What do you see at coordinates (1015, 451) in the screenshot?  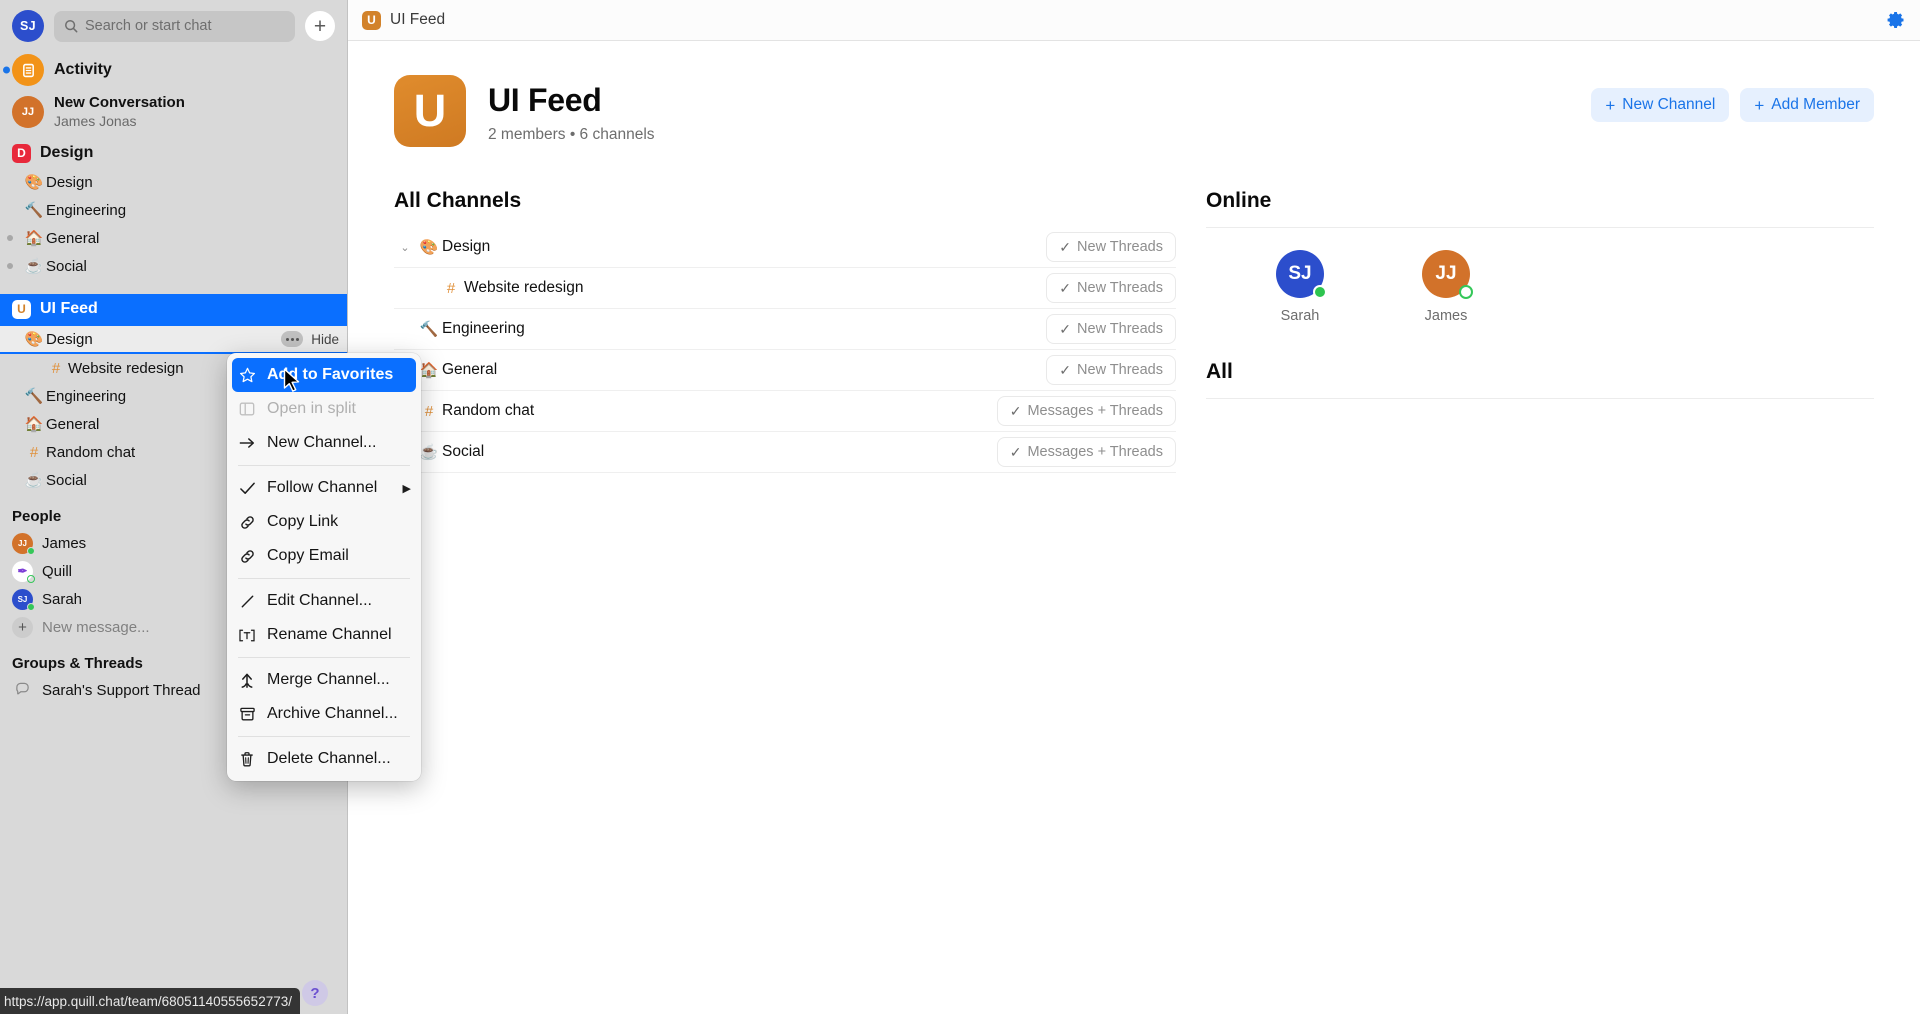 I see `check-icon: ✓` at bounding box center [1015, 451].